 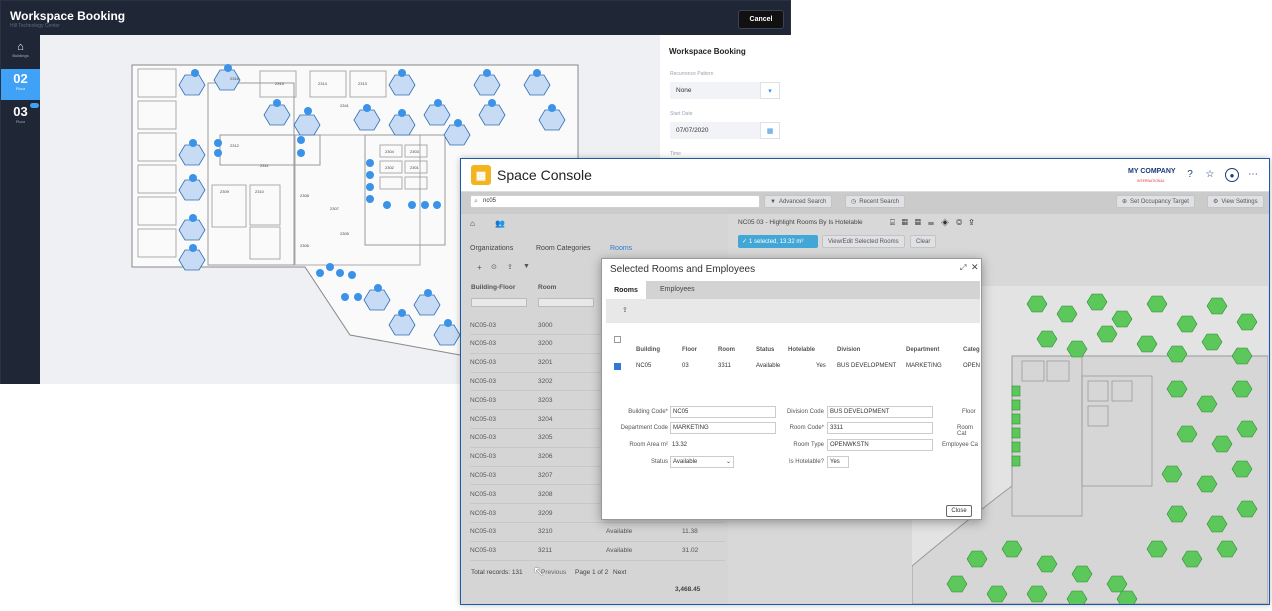 What do you see at coordinates (493, 287) in the screenshot?
I see `col-building-floor: Building-Floor` at bounding box center [493, 287].